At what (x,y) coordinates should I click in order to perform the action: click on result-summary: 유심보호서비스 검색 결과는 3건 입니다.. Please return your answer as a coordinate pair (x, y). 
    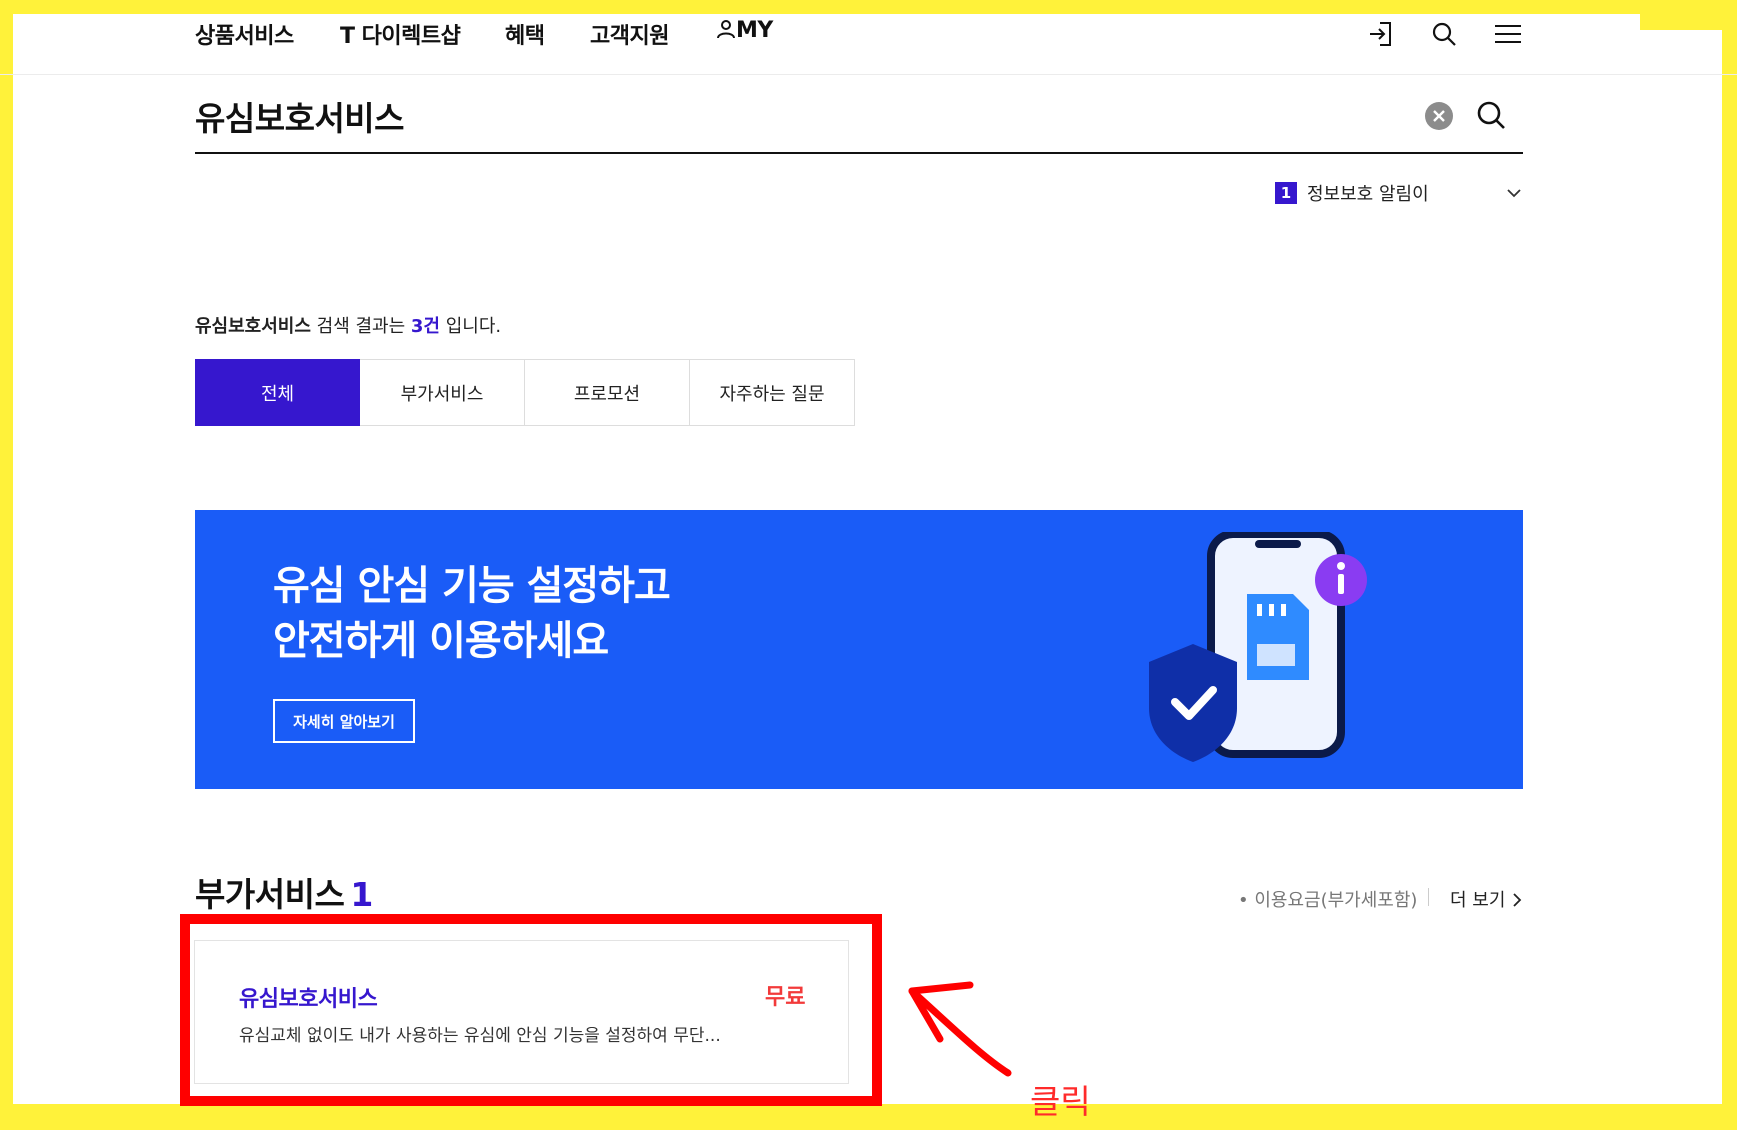
    Looking at the image, I should click on (348, 325).